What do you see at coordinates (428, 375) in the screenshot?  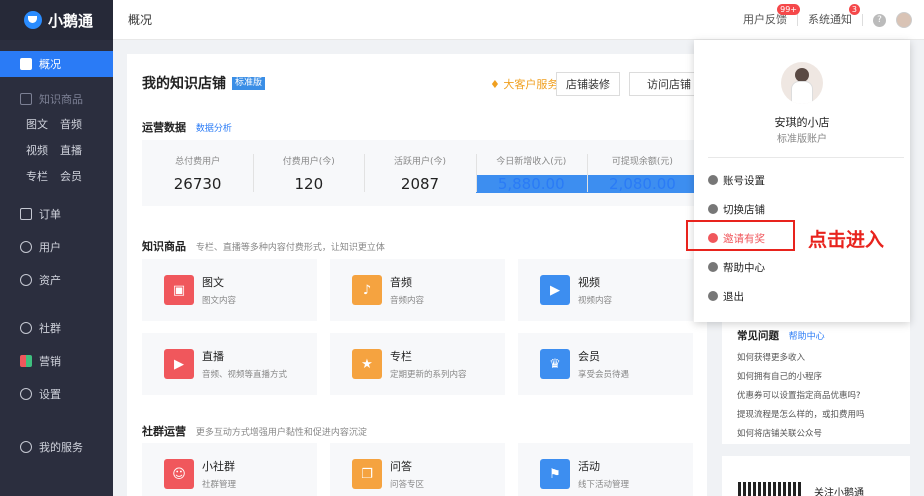 I see `card-desc: 定期更新的系列内容` at bounding box center [428, 375].